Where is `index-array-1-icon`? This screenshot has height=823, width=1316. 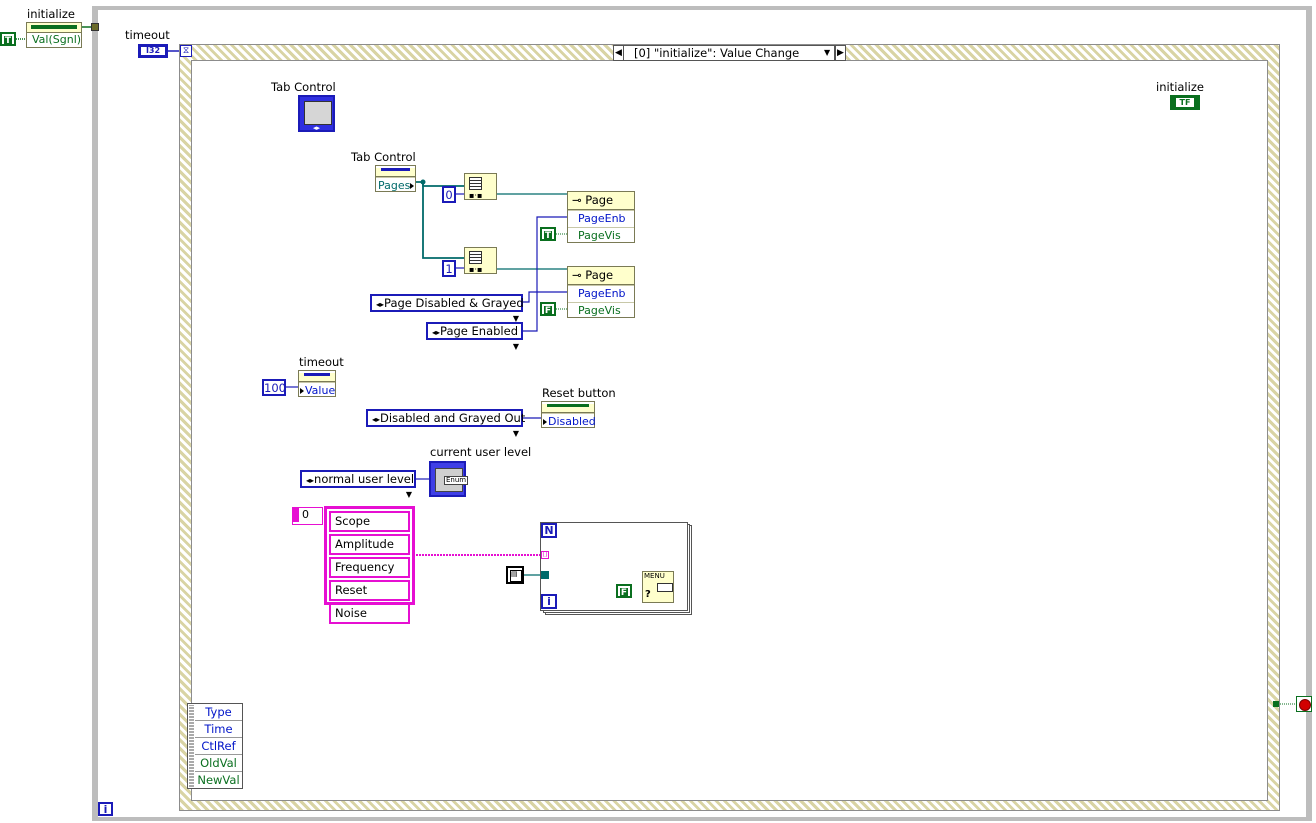 index-array-1-icon is located at coordinates (475, 257).